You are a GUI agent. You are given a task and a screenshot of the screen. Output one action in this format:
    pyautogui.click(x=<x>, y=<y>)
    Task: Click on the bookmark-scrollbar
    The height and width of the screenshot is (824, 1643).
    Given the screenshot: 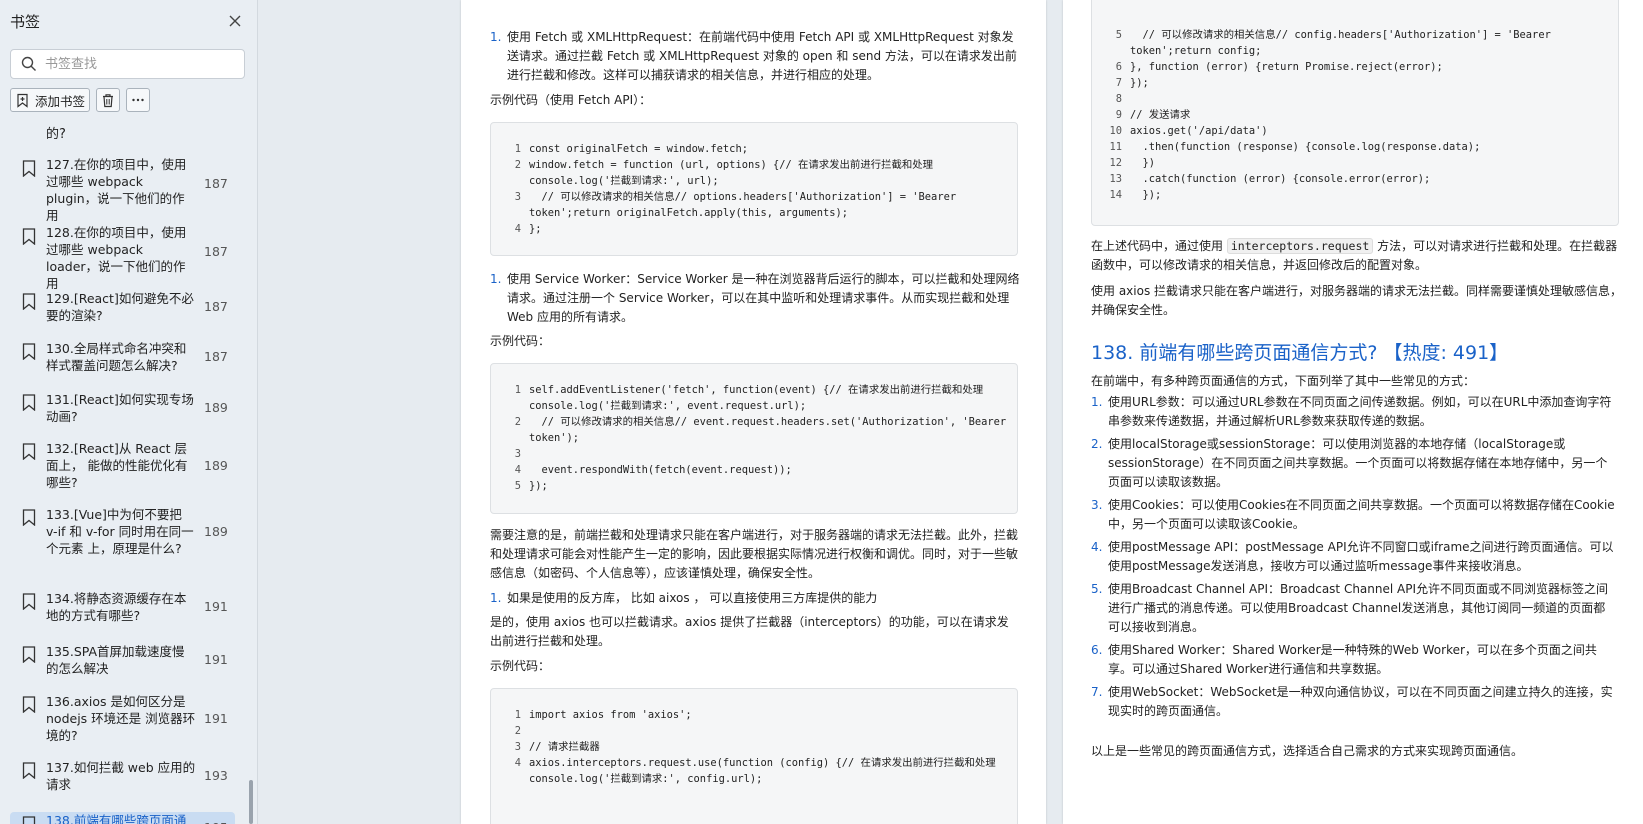 What is the action you would take?
    pyautogui.click(x=251, y=802)
    